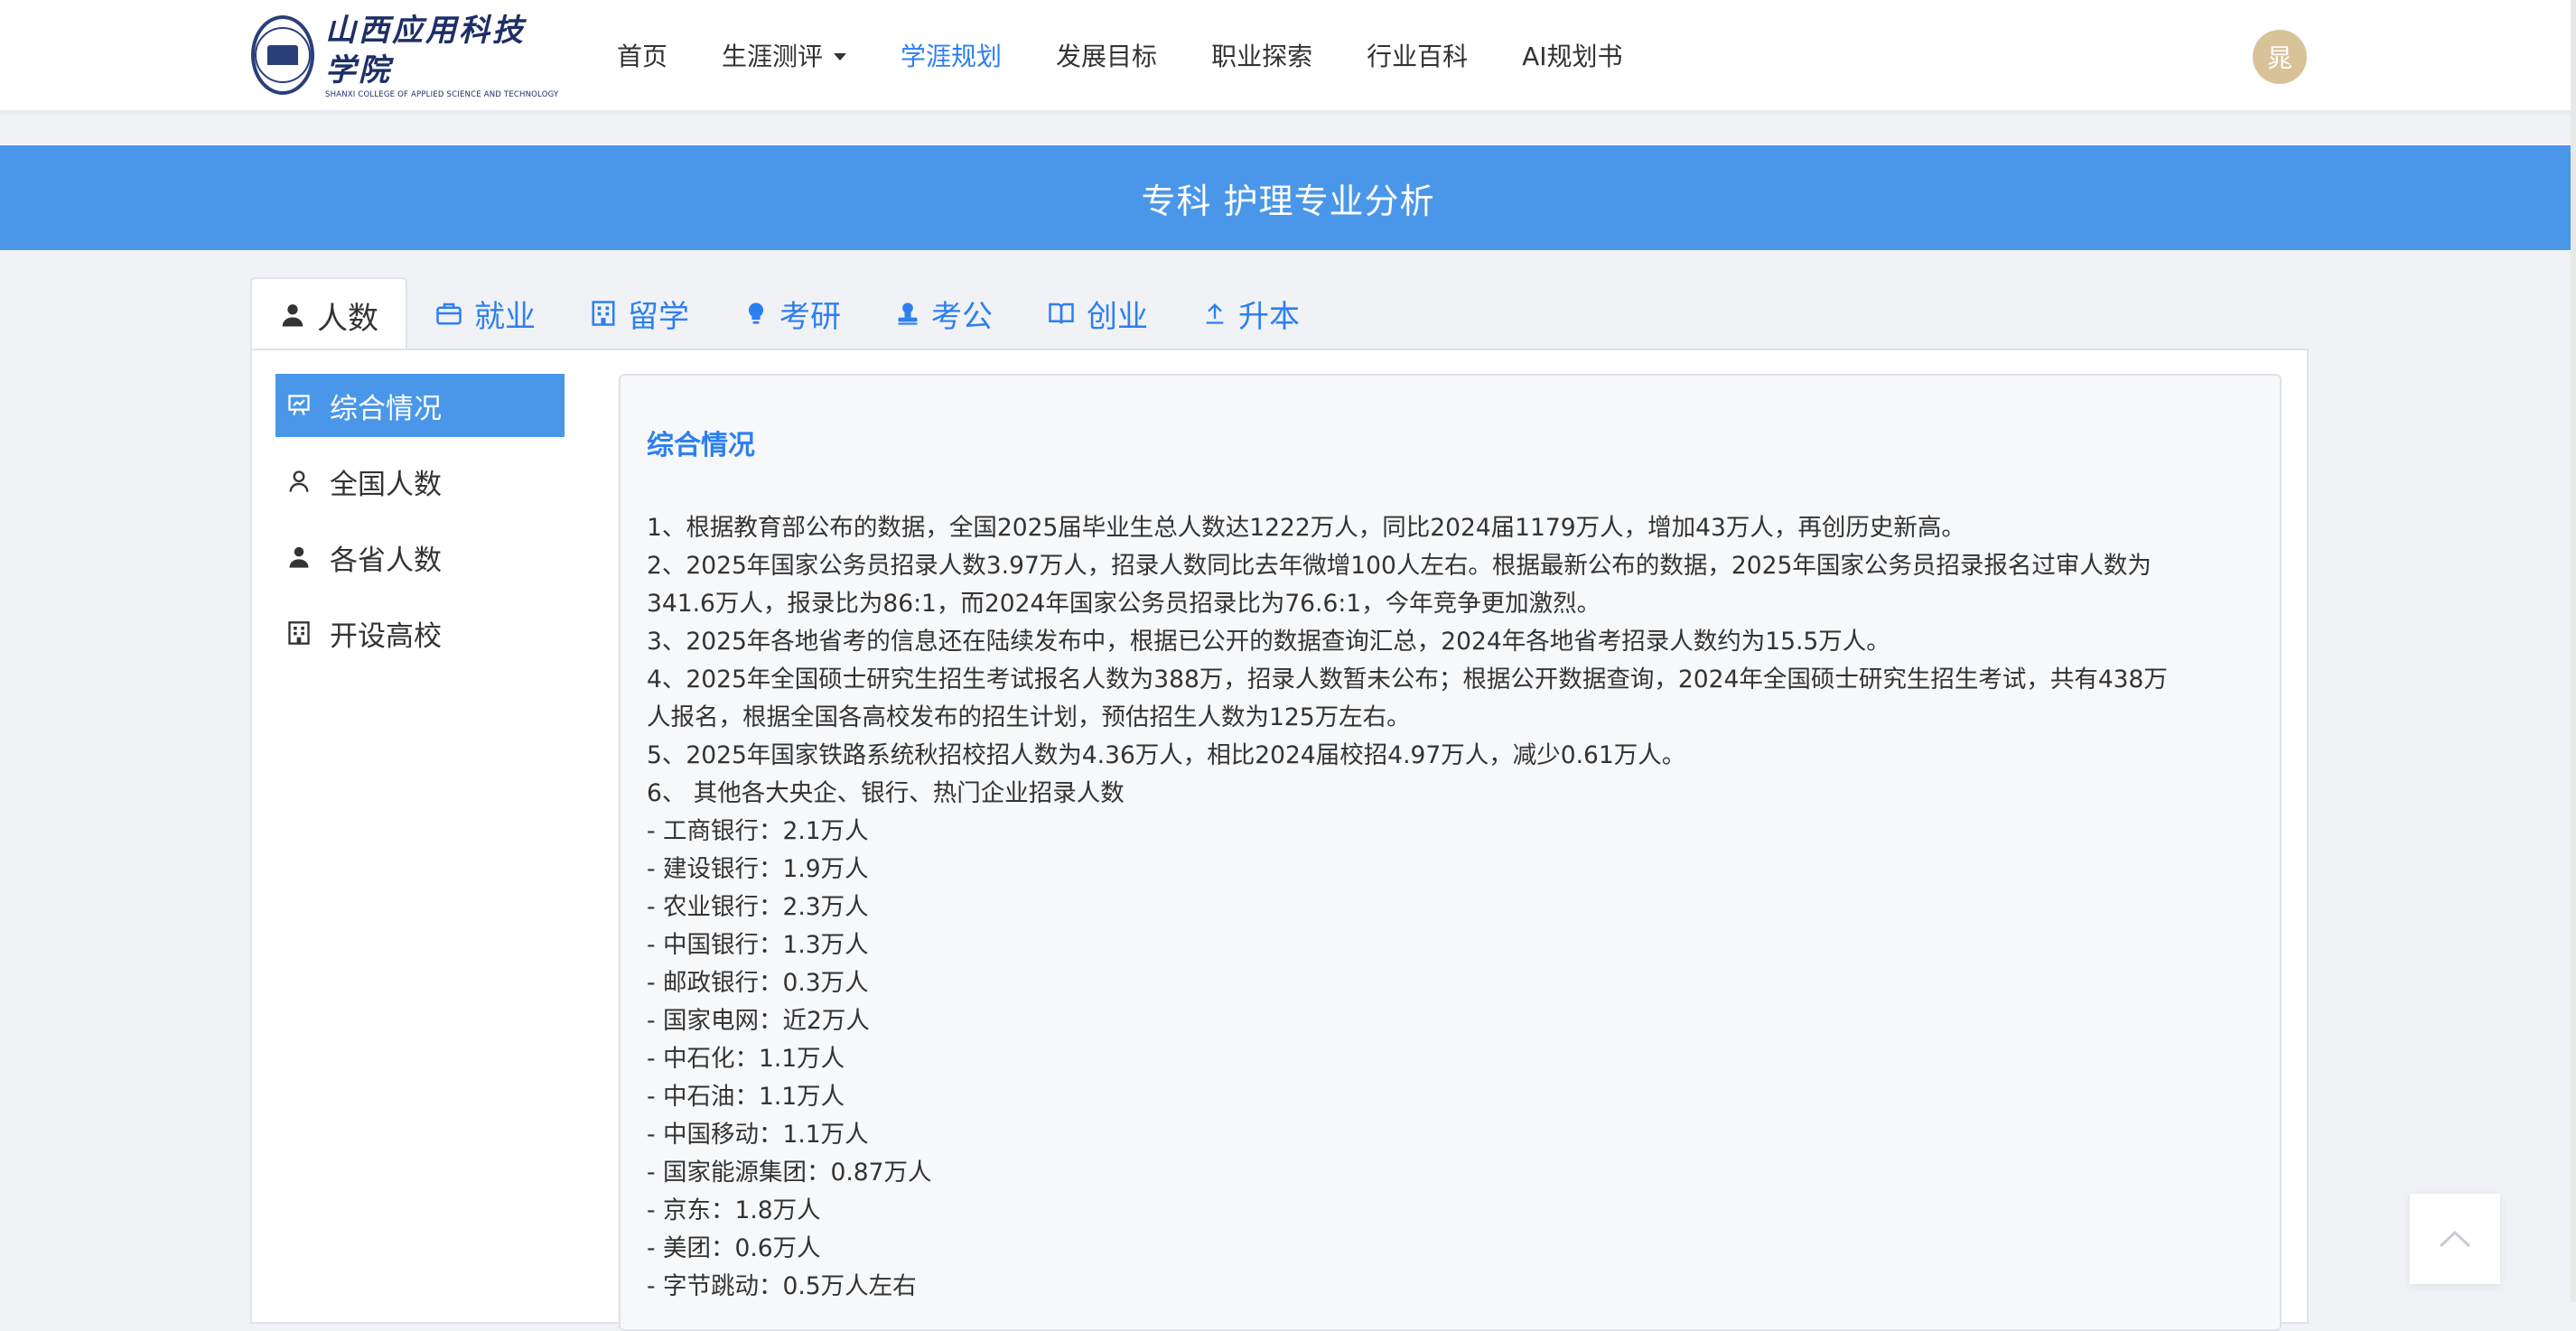  What do you see at coordinates (758, 831) in the screenshot?
I see `content-line: - 工商银行：2.1万人` at bounding box center [758, 831].